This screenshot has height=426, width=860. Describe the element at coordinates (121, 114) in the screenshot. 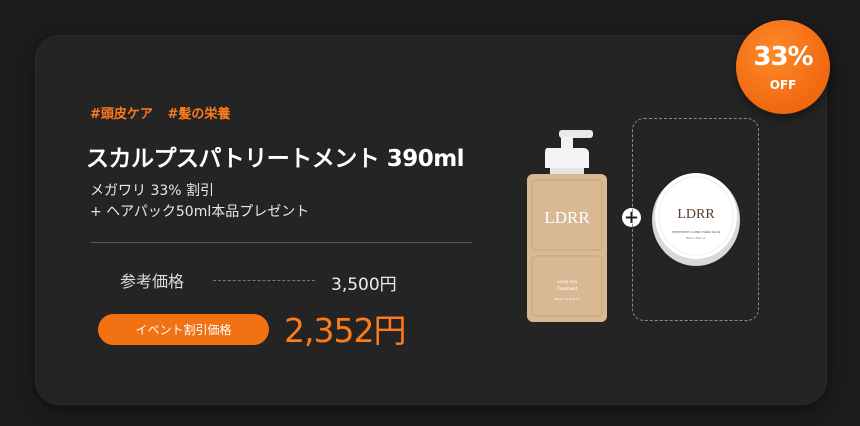

I see `tag-scalp-care: #頭皮ケア` at that location.